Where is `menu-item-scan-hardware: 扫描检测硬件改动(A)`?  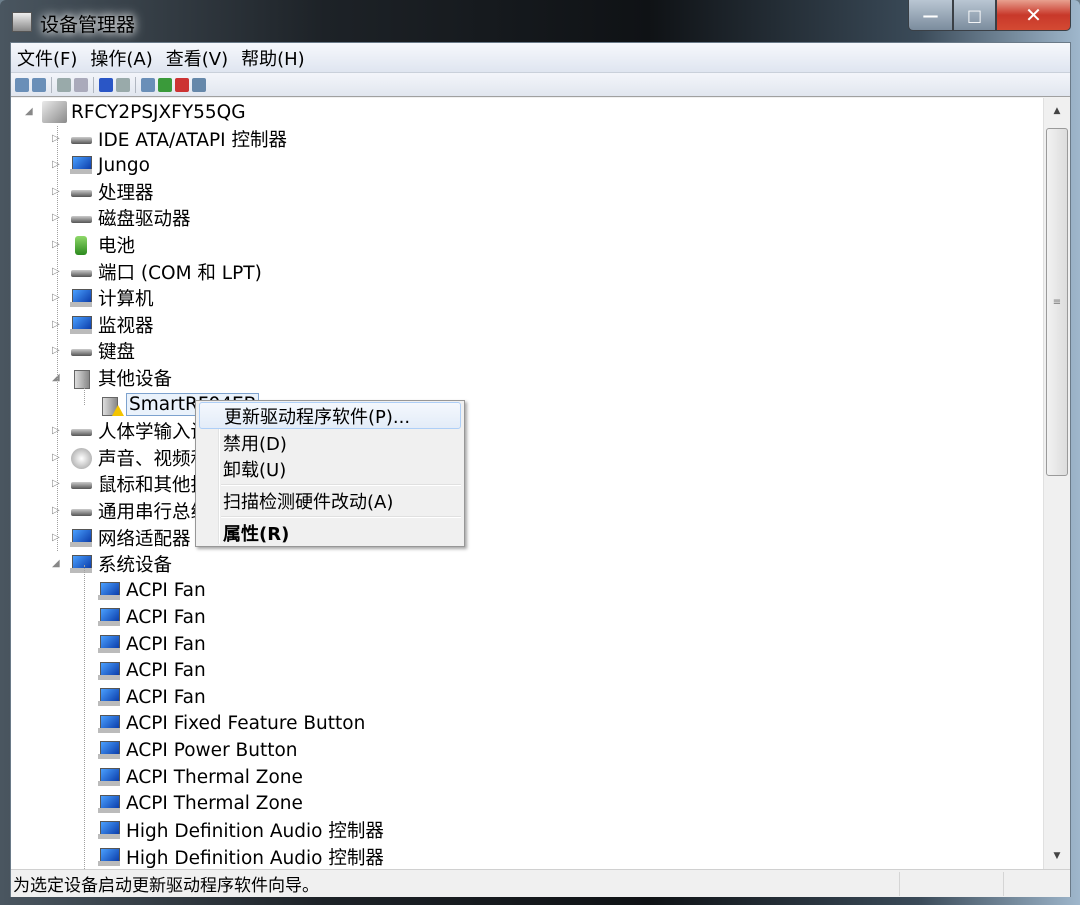 menu-item-scan-hardware: 扫描检测硬件改动(A) is located at coordinates (330, 500).